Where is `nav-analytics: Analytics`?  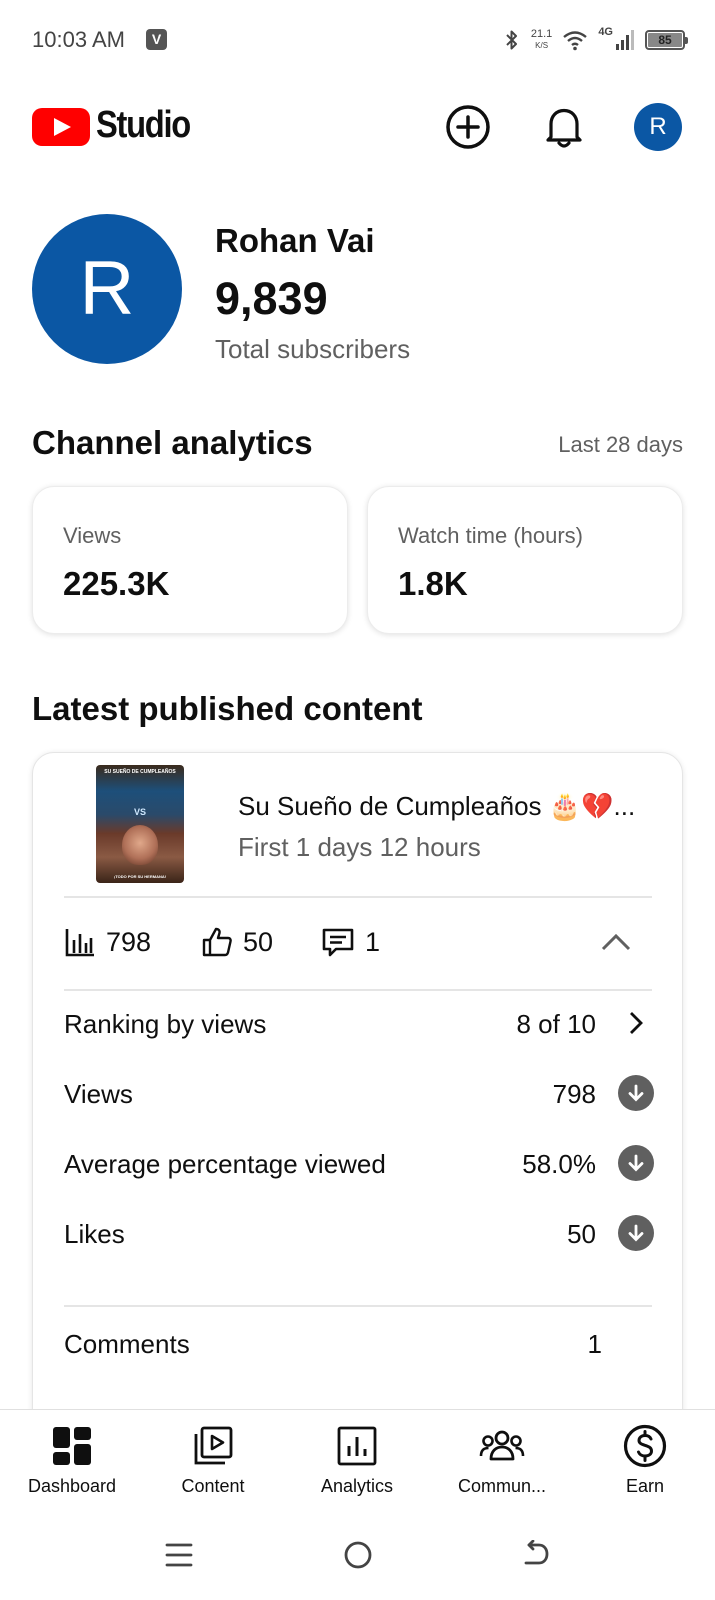
nav-analytics: Analytics is located at coordinates (357, 1459).